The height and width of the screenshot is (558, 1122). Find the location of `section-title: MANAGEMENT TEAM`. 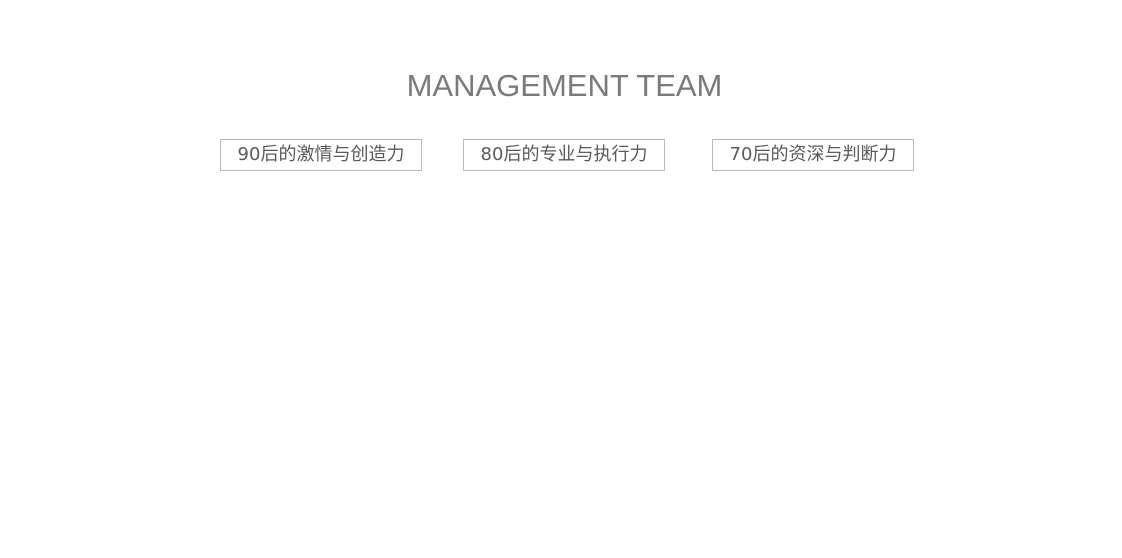

section-title: MANAGEMENT TEAM is located at coordinates (564, 85).